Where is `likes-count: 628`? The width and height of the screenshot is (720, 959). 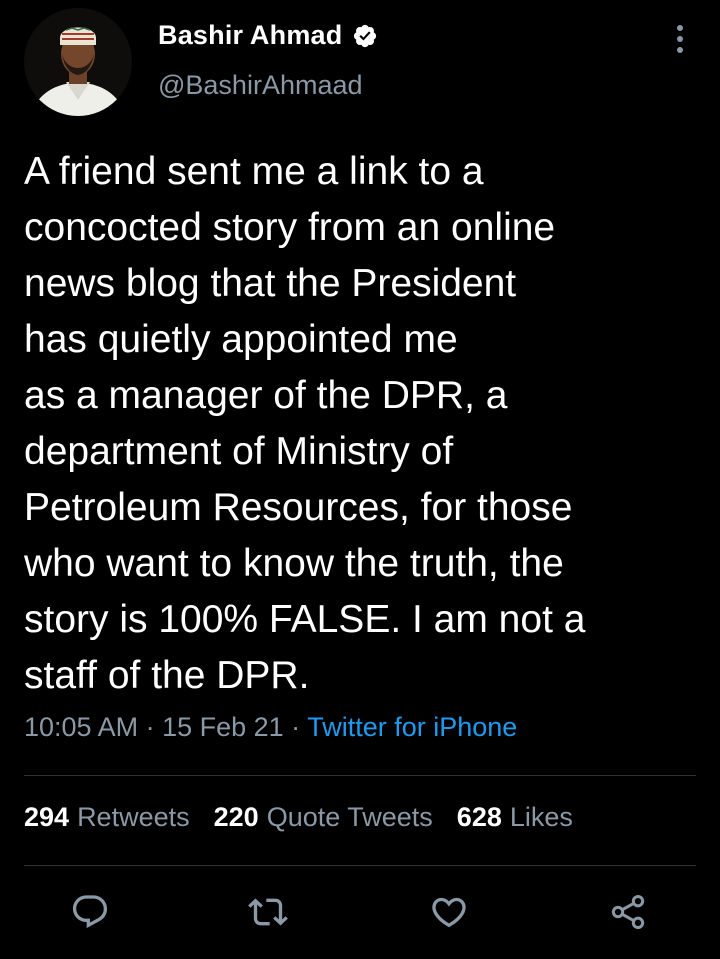 likes-count: 628 is located at coordinates (479, 817).